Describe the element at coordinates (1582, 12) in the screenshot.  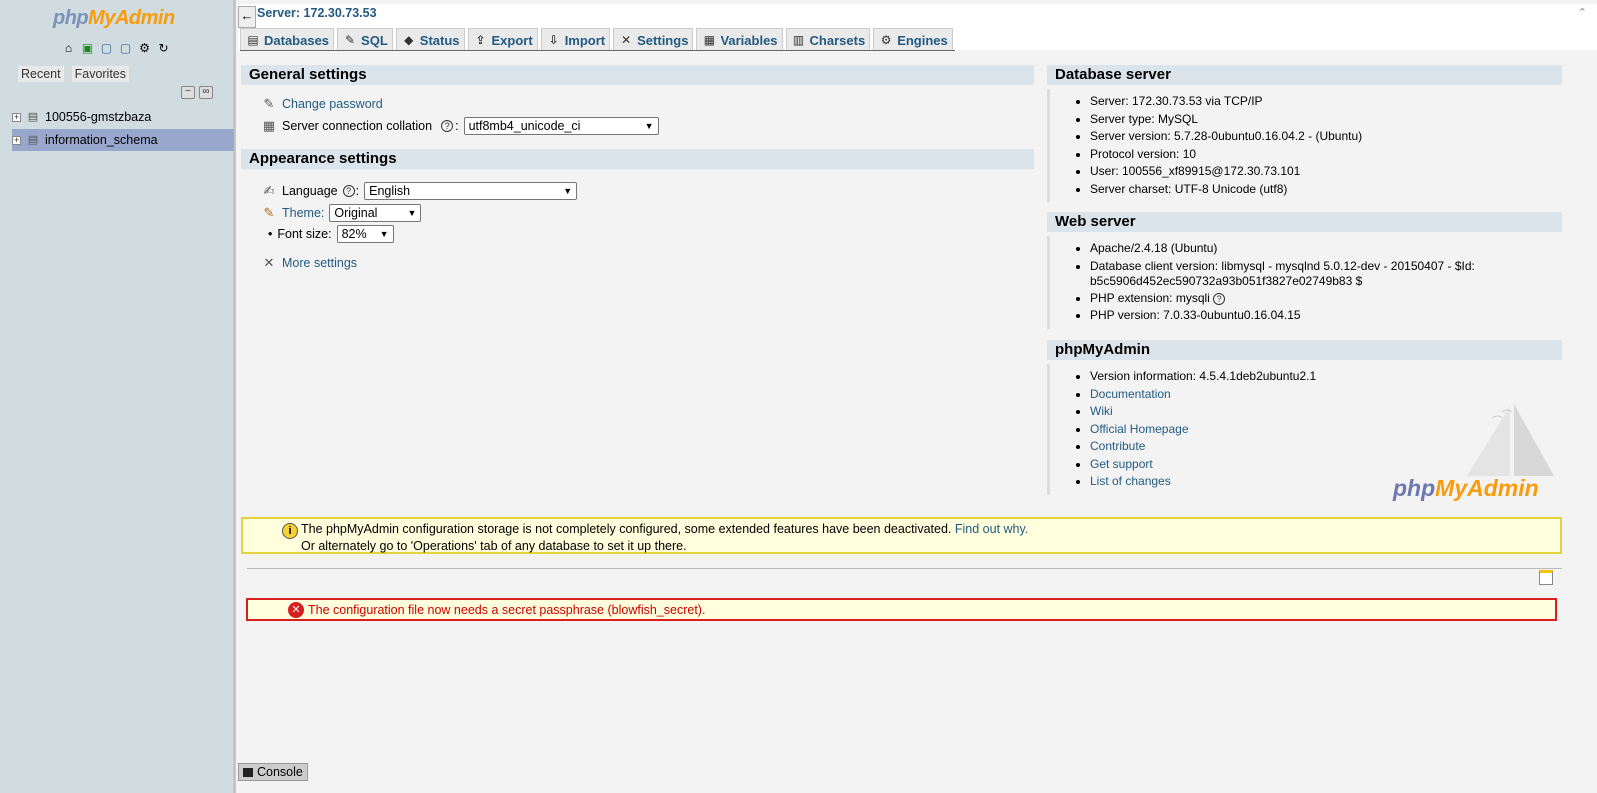
I see `collapse-top-icon: ⌃` at that location.